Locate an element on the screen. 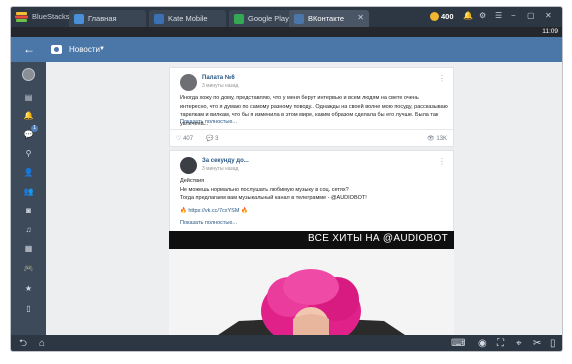 Image resolution: width=572 pixels, height=364 pixels. sidebar-item-favorites: ★ is located at coordinates (28, 289).